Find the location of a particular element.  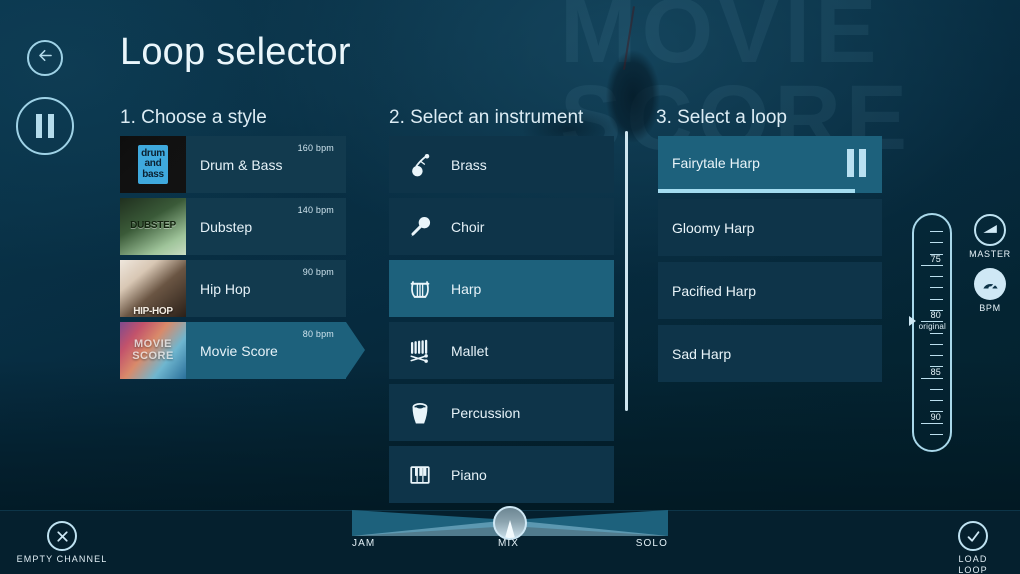

instrument-item-label: Harp is located at coordinates (466, 288).